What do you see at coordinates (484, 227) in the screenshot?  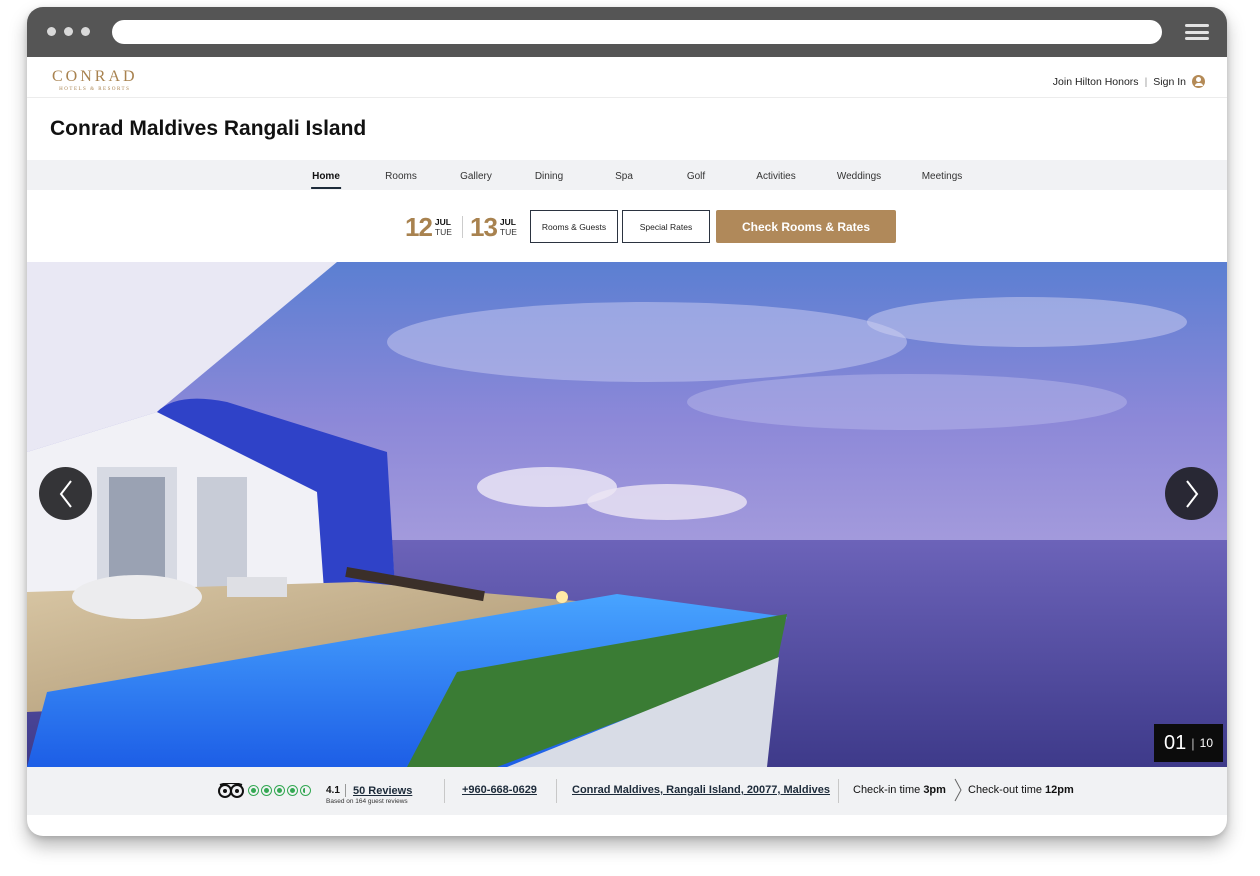 I see `checkout-day: 13` at bounding box center [484, 227].